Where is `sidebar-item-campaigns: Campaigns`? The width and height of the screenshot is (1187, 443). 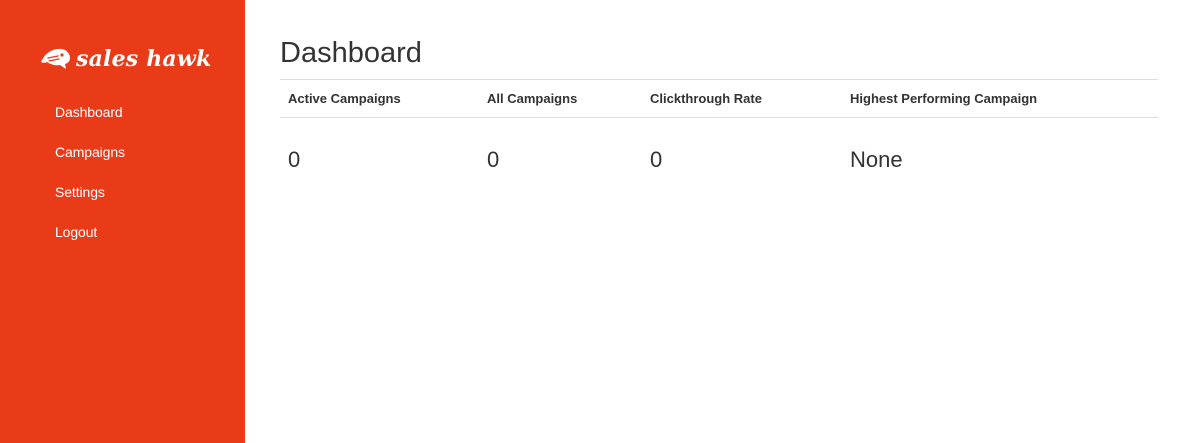
sidebar-item-campaigns: Campaigns is located at coordinates (90, 160).